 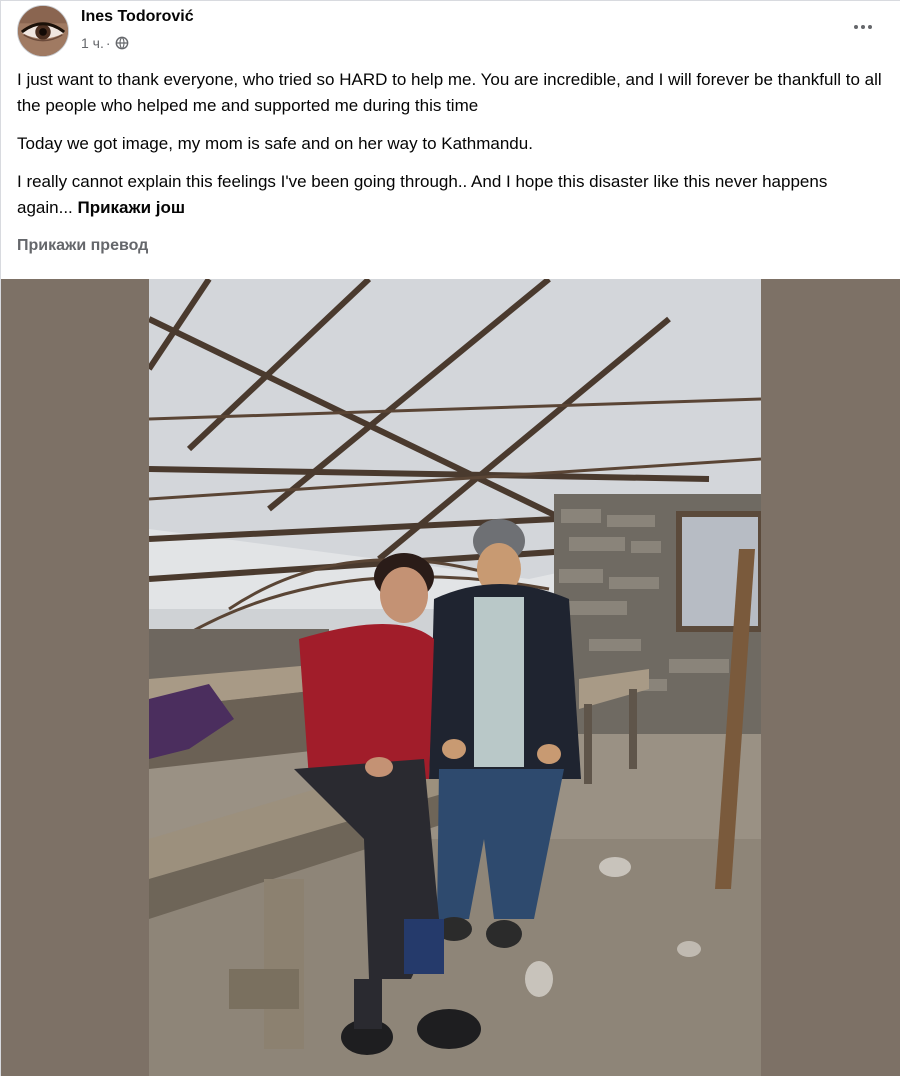 What do you see at coordinates (92, 43) in the screenshot?
I see `post-time: 1 ч.` at bounding box center [92, 43].